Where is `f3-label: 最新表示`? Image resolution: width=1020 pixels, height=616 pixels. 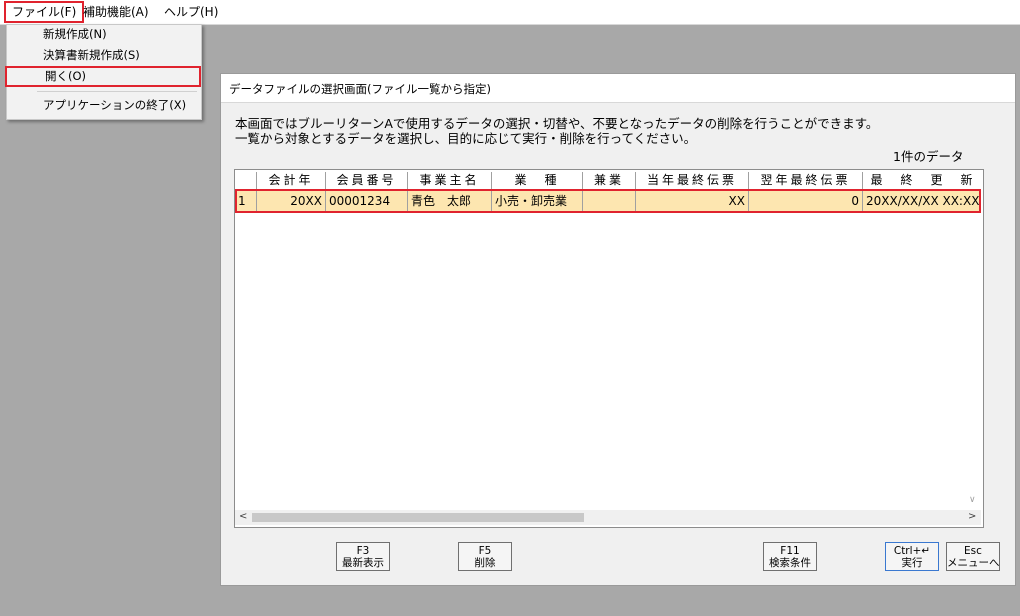
f3-label: 最新表示 is located at coordinates (363, 563).